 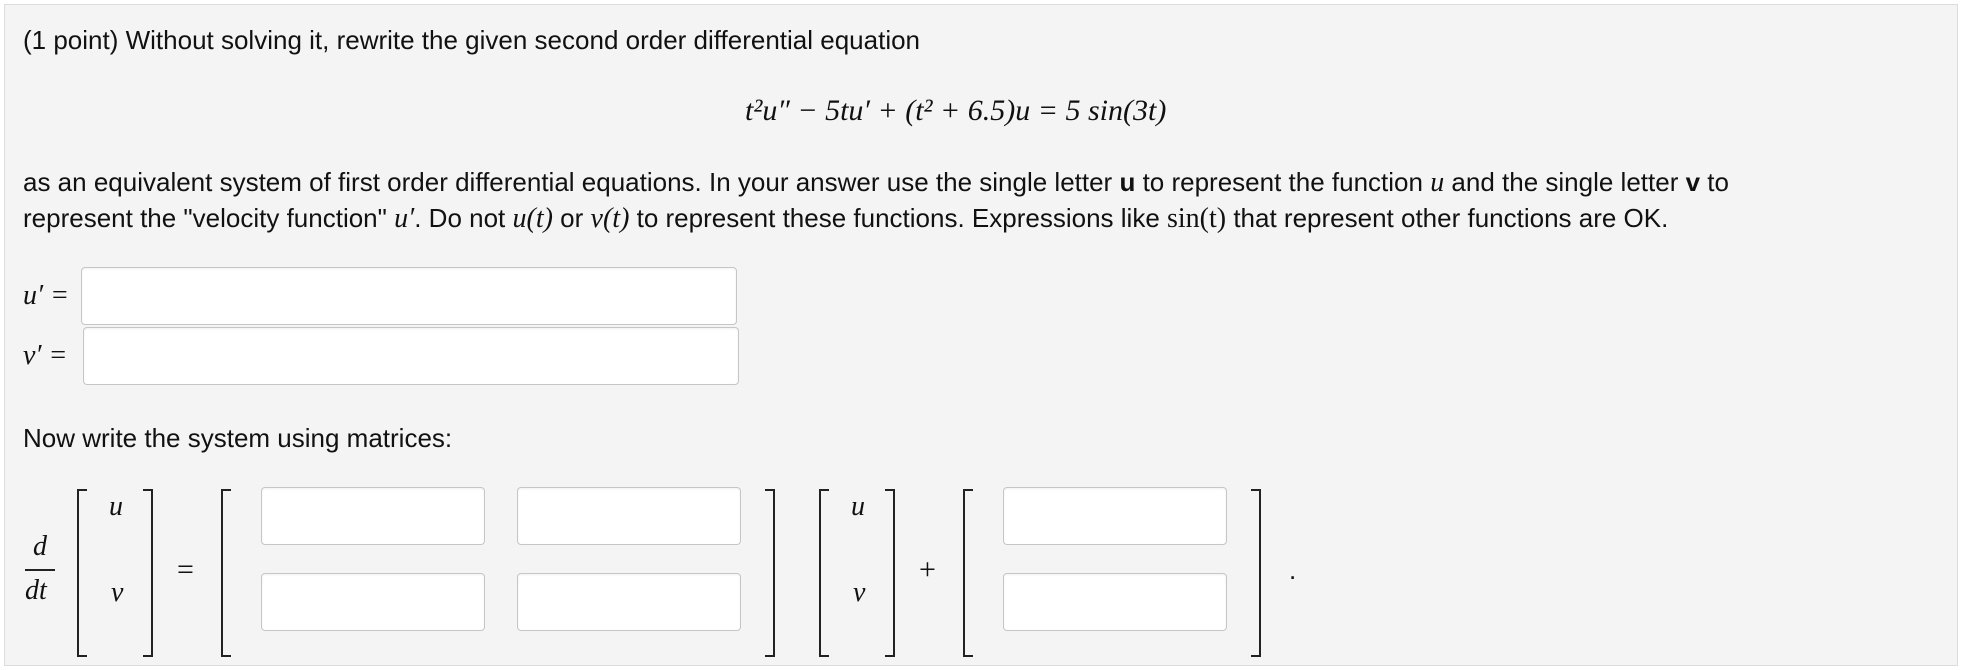 What do you see at coordinates (927, 569) in the screenshot?
I see `plus-sign: +` at bounding box center [927, 569].